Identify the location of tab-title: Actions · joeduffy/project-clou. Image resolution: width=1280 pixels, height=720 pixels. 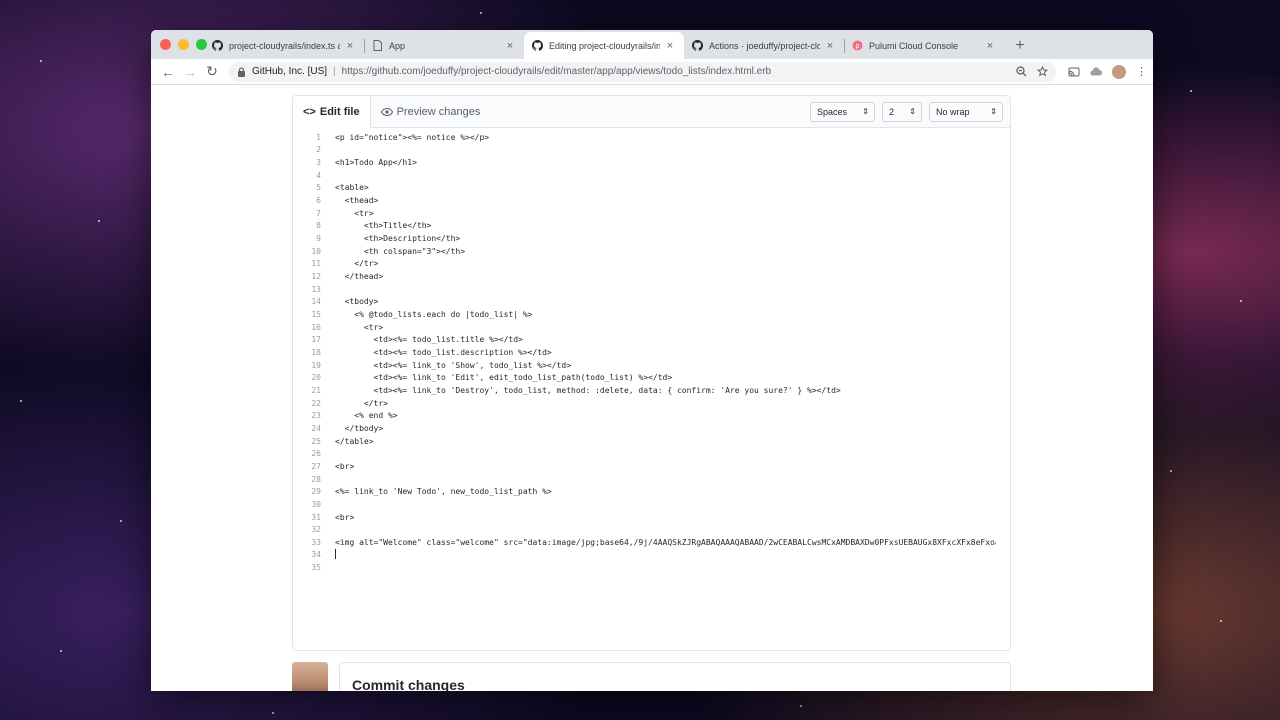
(764, 45).